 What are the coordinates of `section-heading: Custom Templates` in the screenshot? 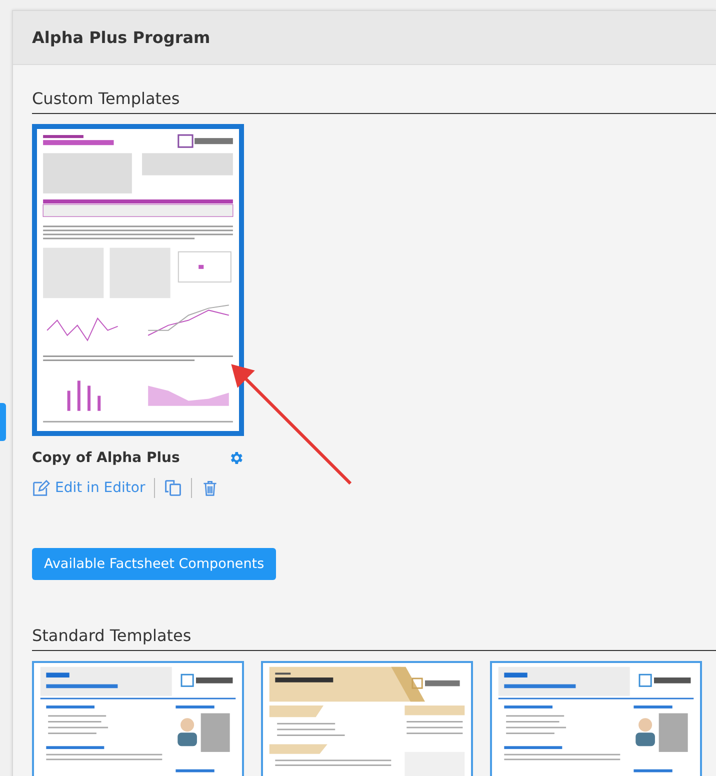 It's located at (374, 101).